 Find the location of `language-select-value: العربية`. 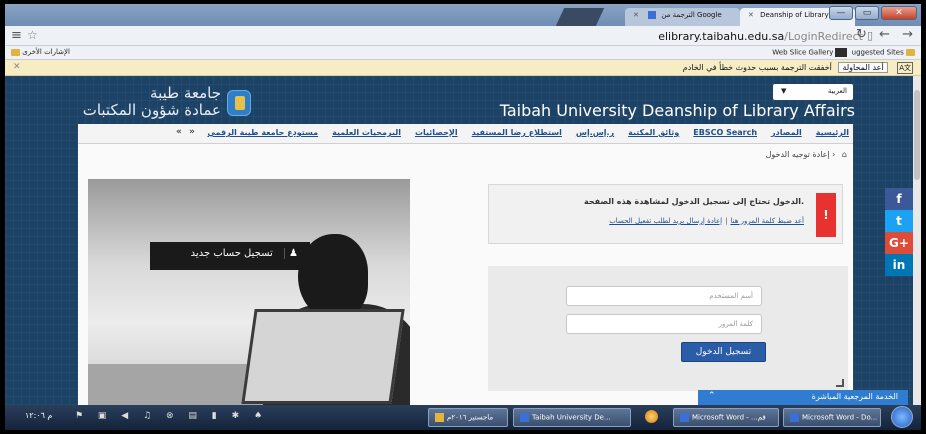

language-select-value: العربية is located at coordinates (837, 91).